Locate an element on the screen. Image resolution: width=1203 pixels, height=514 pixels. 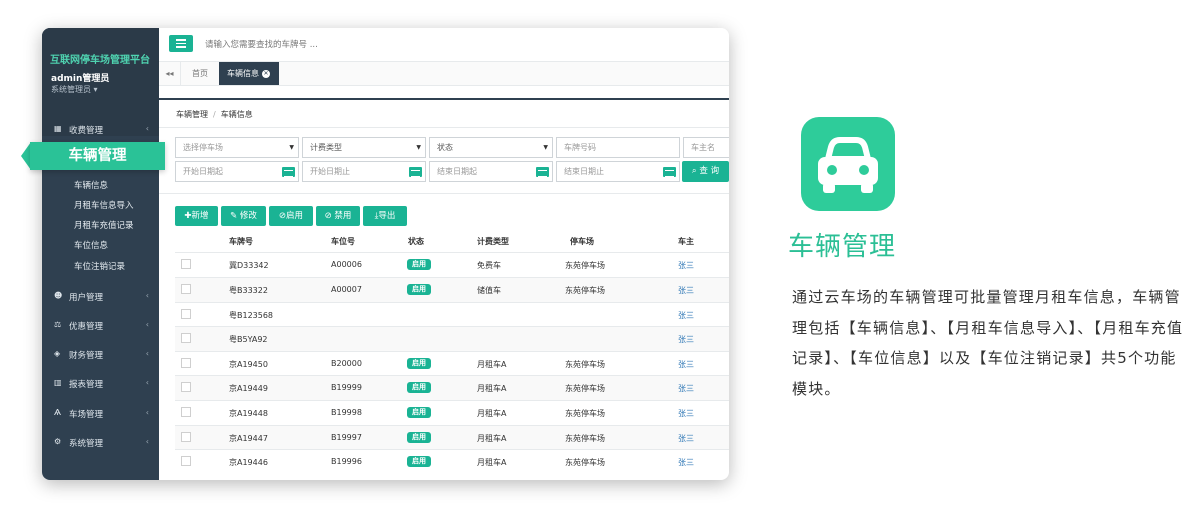
table-row: 冀D33342 A00006 启用 免费车 东苑停车场 张三 is located at coordinates (452, 264).